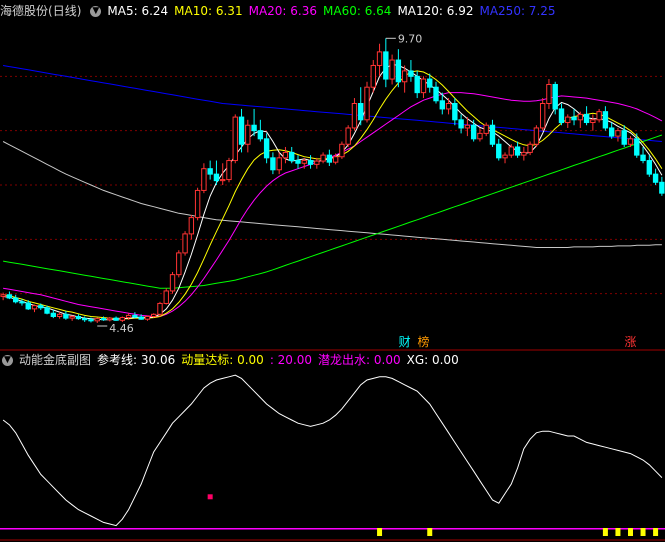 The width and height of the screenshot is (665, 542). Describe the element at coordinates (410, 38) in the screenshot. I see `high-price-label: 9.70` at that location.